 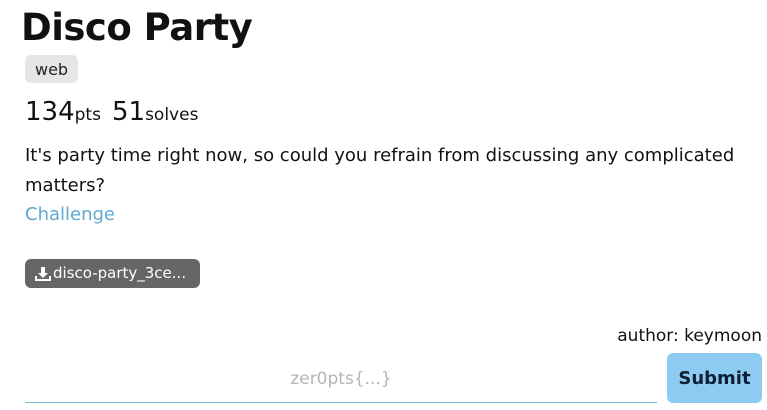 I want to click on solves-value: 51, so click(x=128, y=112).